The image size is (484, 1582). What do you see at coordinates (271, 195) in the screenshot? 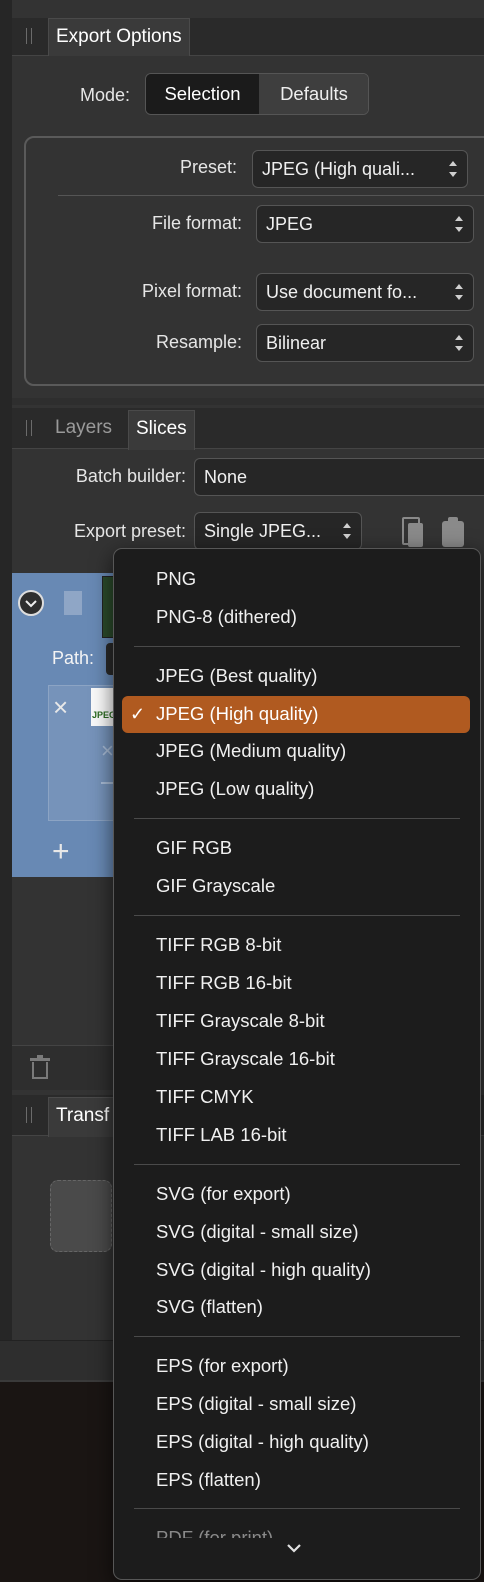
I see `divider` at bounding box center [271, 195].